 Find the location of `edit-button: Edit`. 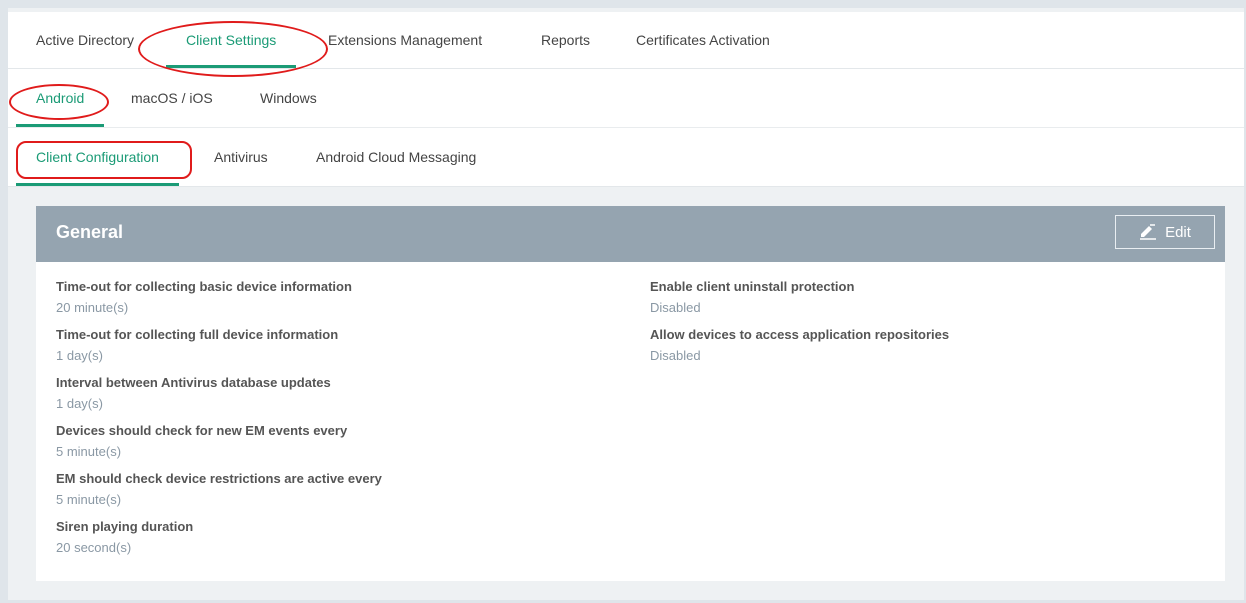

edit-button: Edit is located at coordinates (1165, 232).